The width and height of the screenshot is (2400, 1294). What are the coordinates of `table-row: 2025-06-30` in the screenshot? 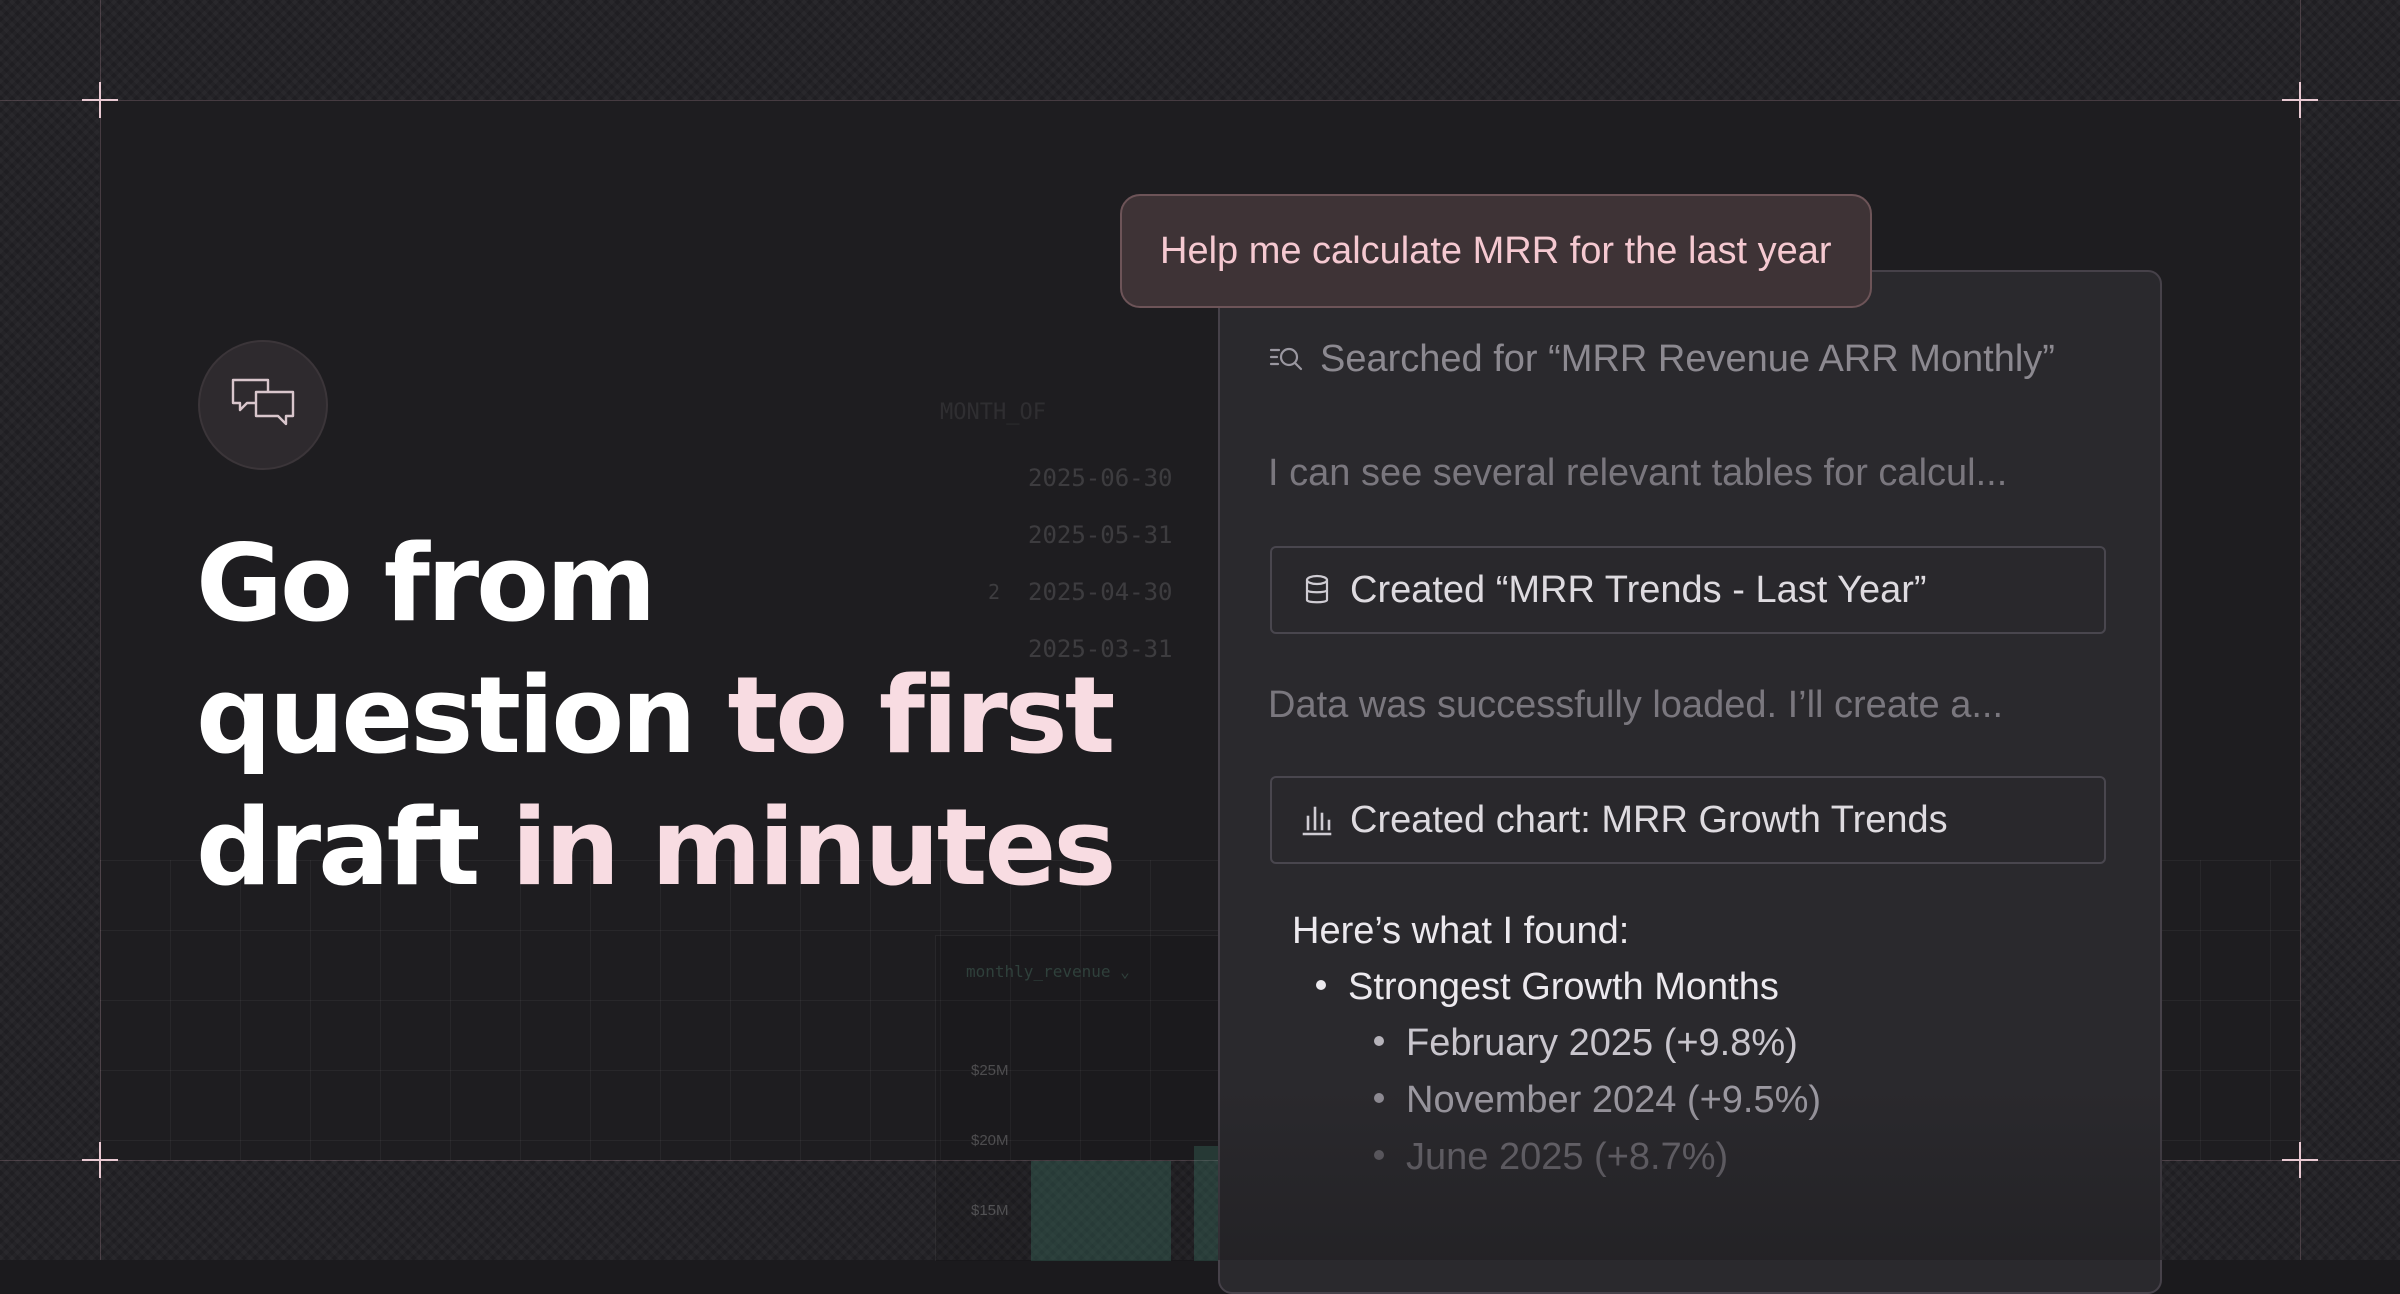 It's located at (1080, 477).